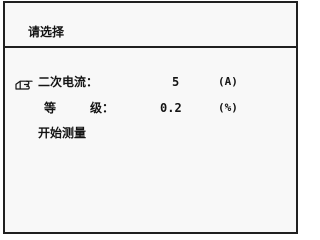 The width and height of the screenshot is (320, 240). What do you see at coordinates (228, 81) in the screenshot?
I see `secondary-current-unit: (A)` at bounding box center [228, 81].